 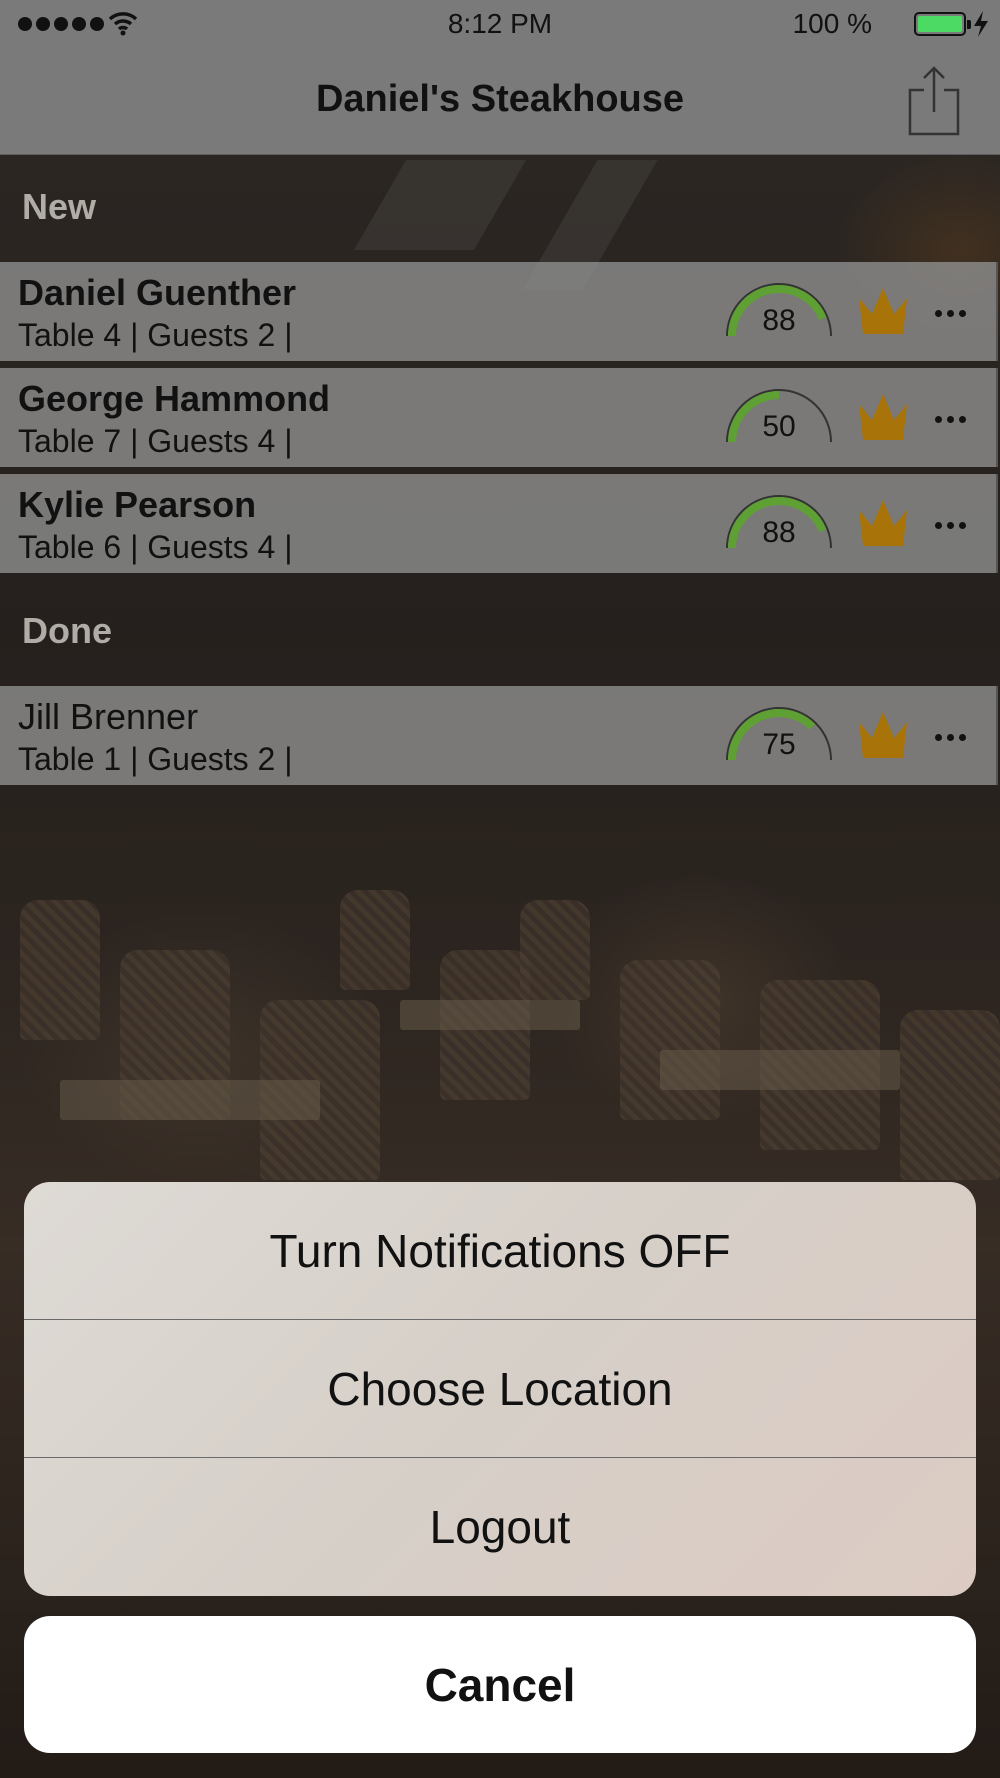 I want to click on guest-name: Jill Brenner, so click(x=108, y=716).